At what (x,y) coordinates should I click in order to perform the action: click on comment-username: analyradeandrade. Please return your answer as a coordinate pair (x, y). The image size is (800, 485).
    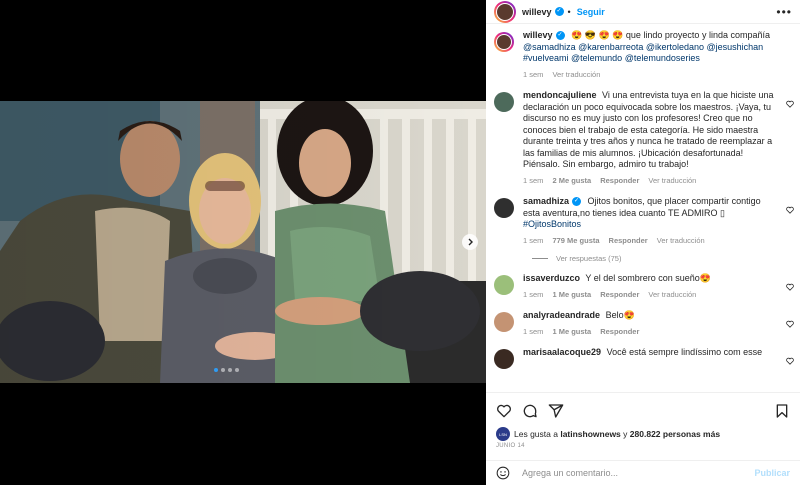
    Looking at the image, I should click on (561, 315).